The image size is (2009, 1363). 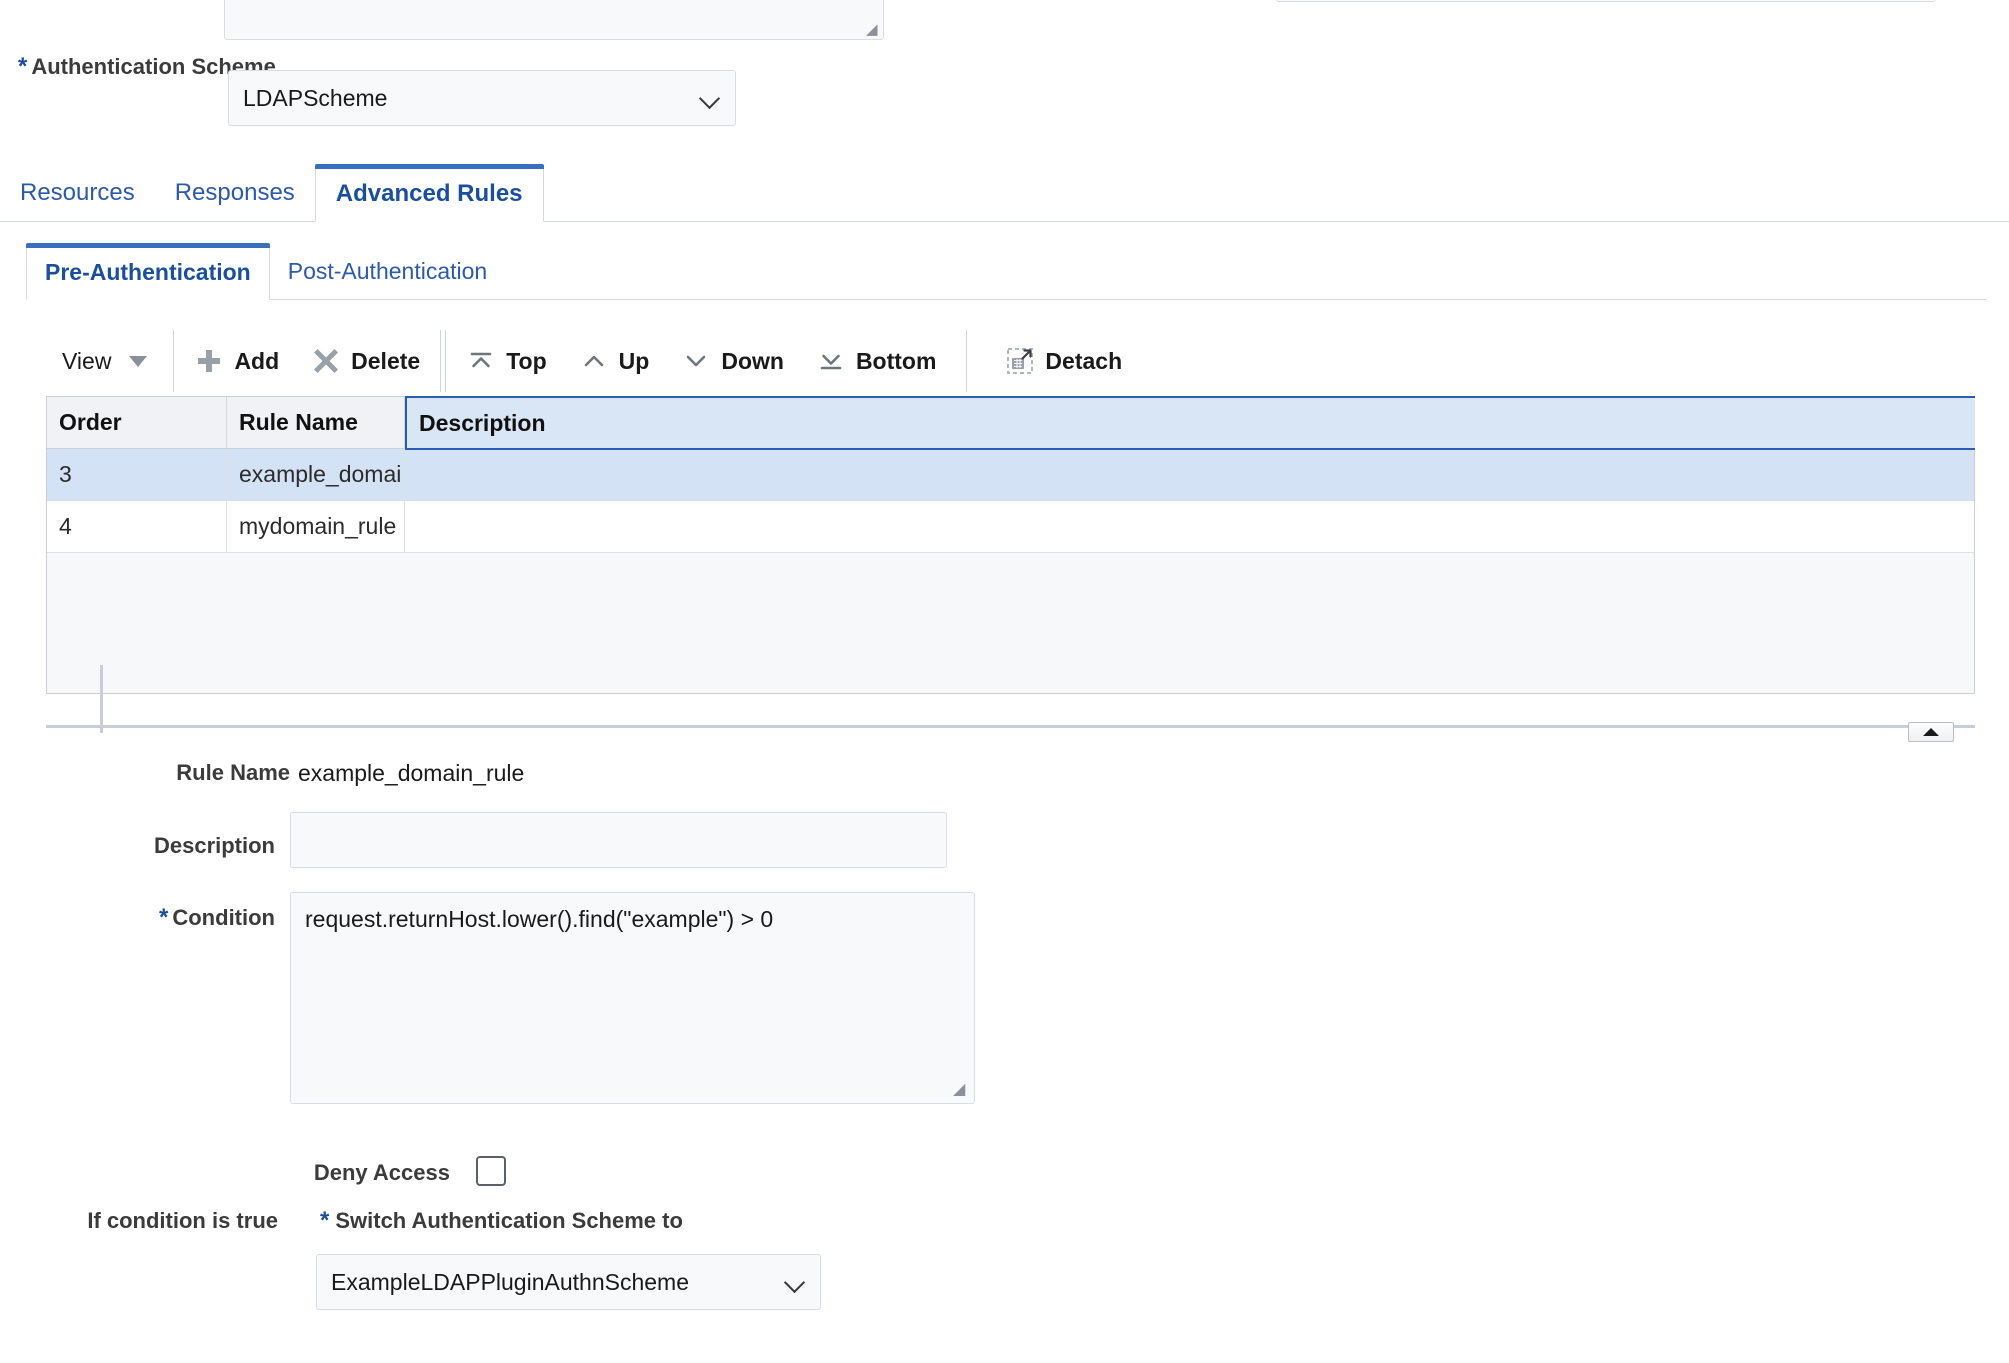 I want to click on tab-responses-label: Responses, so click(x=234, y=192).